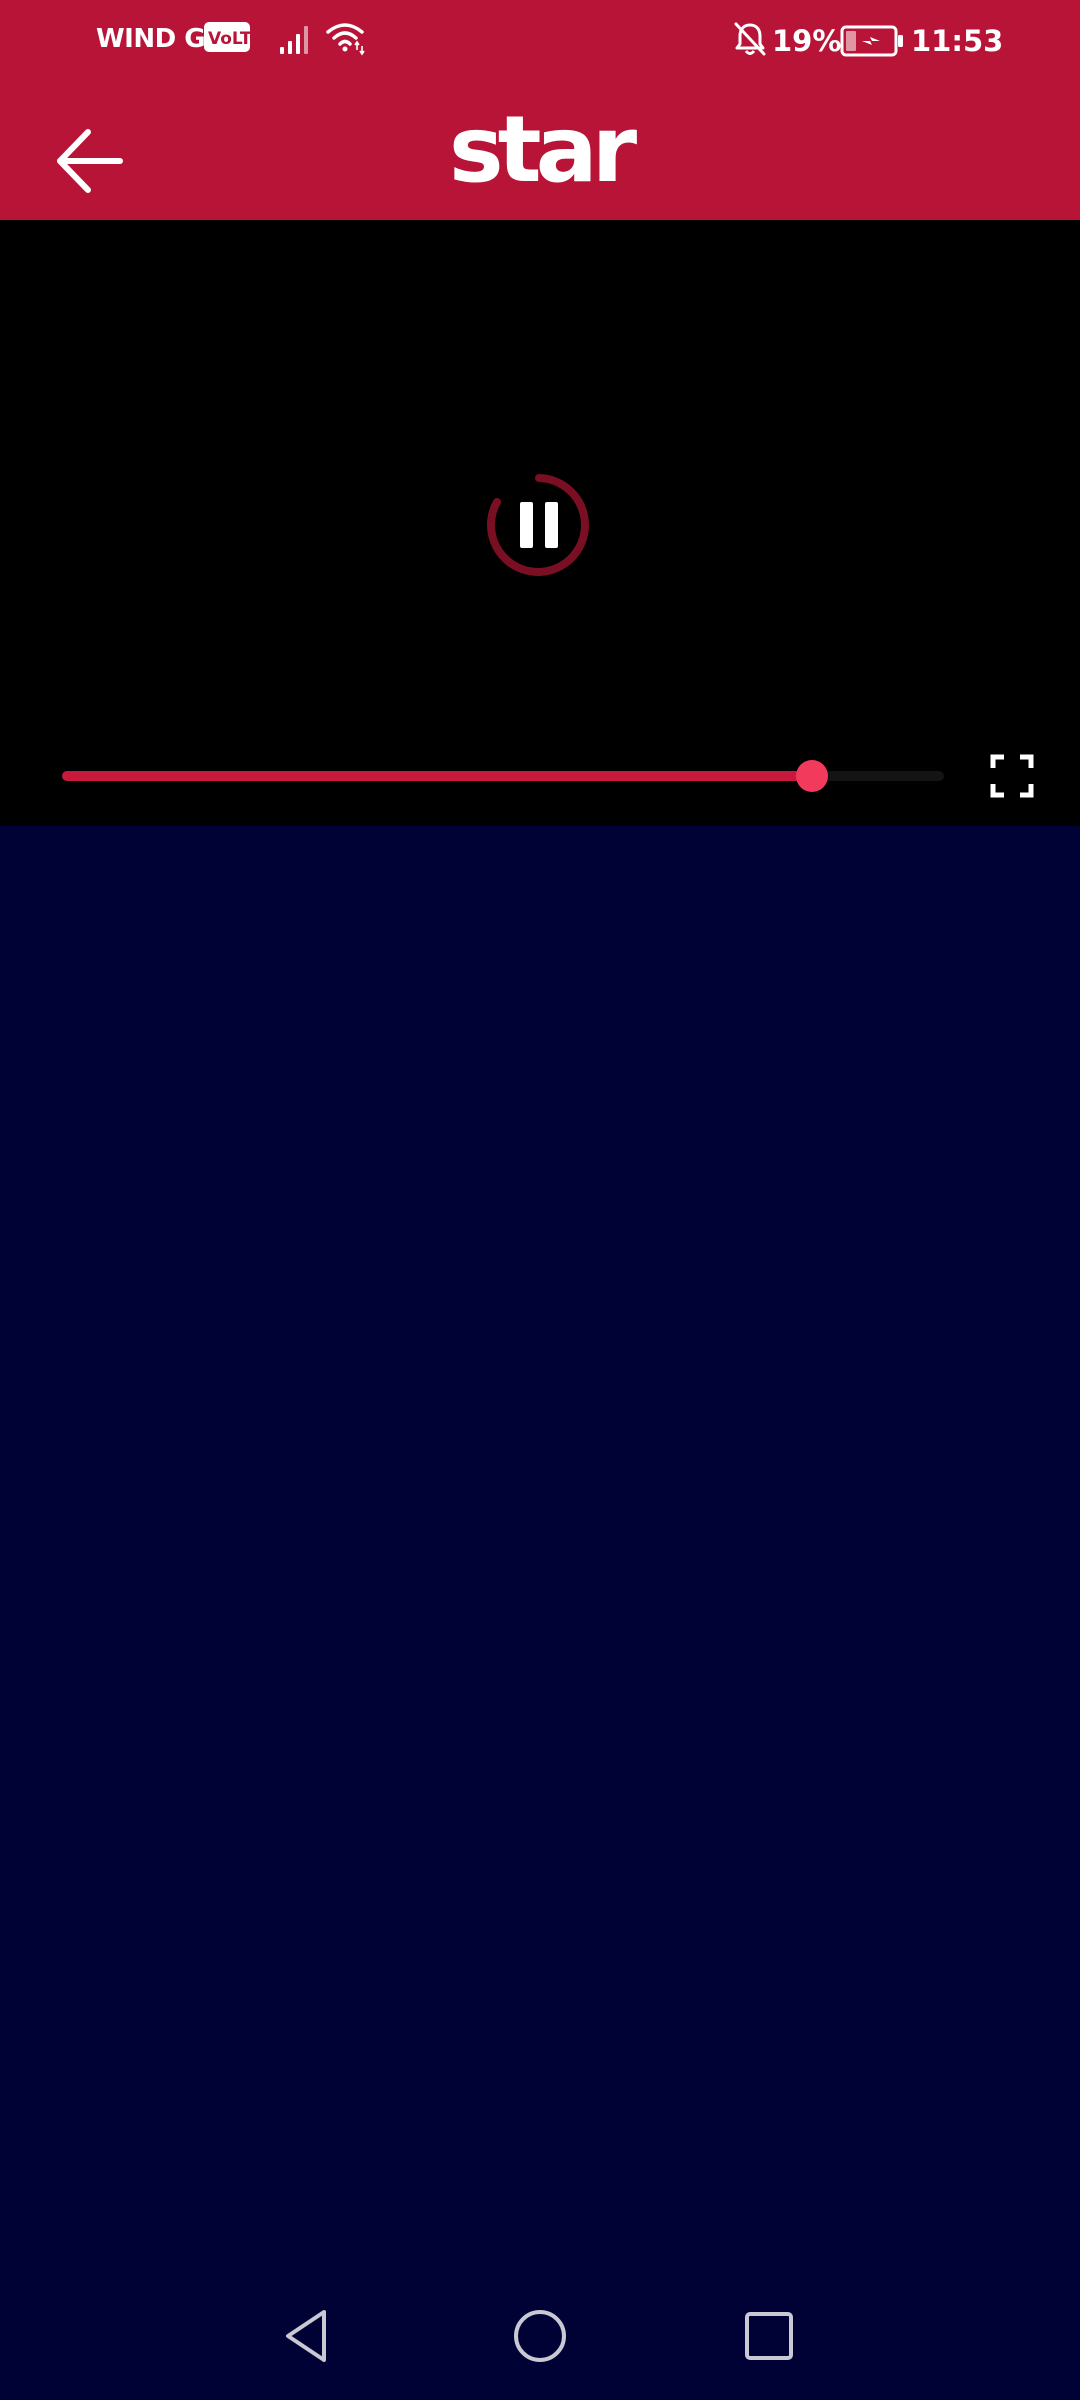  What do you see at coordinates (294, 40) in the screenshot?
I see `signal-icon` at bounding box center [294, 40].